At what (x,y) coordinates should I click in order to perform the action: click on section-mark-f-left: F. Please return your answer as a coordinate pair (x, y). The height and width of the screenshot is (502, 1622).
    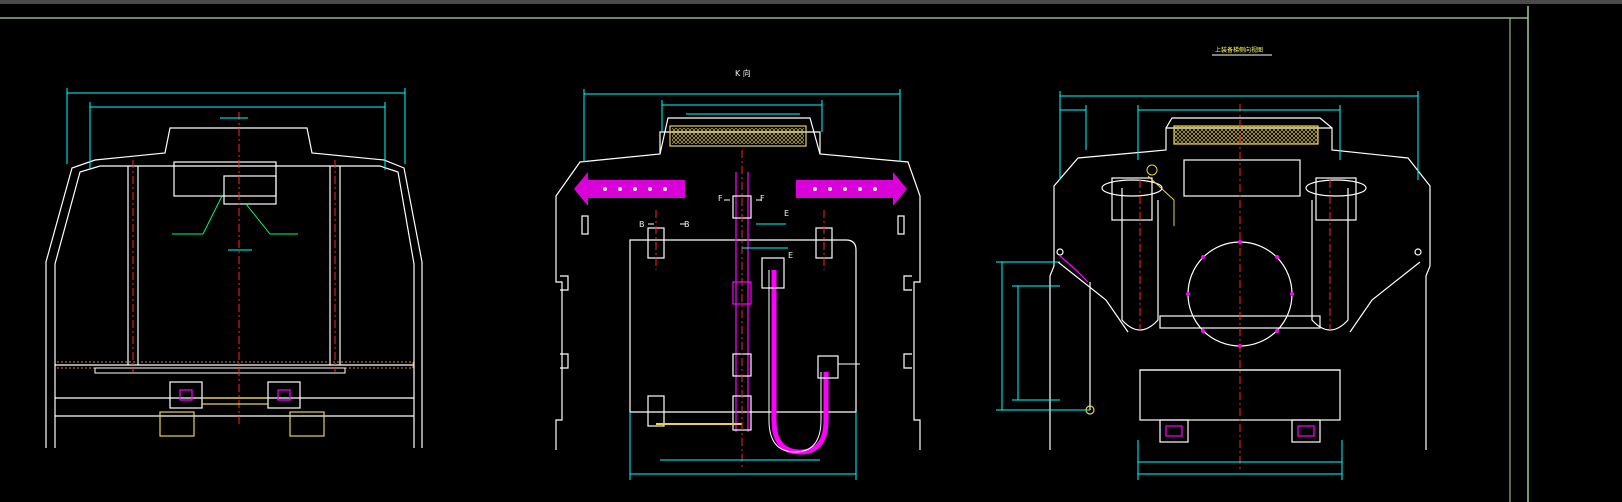
    Looking at the image, I should click on (720, 198).